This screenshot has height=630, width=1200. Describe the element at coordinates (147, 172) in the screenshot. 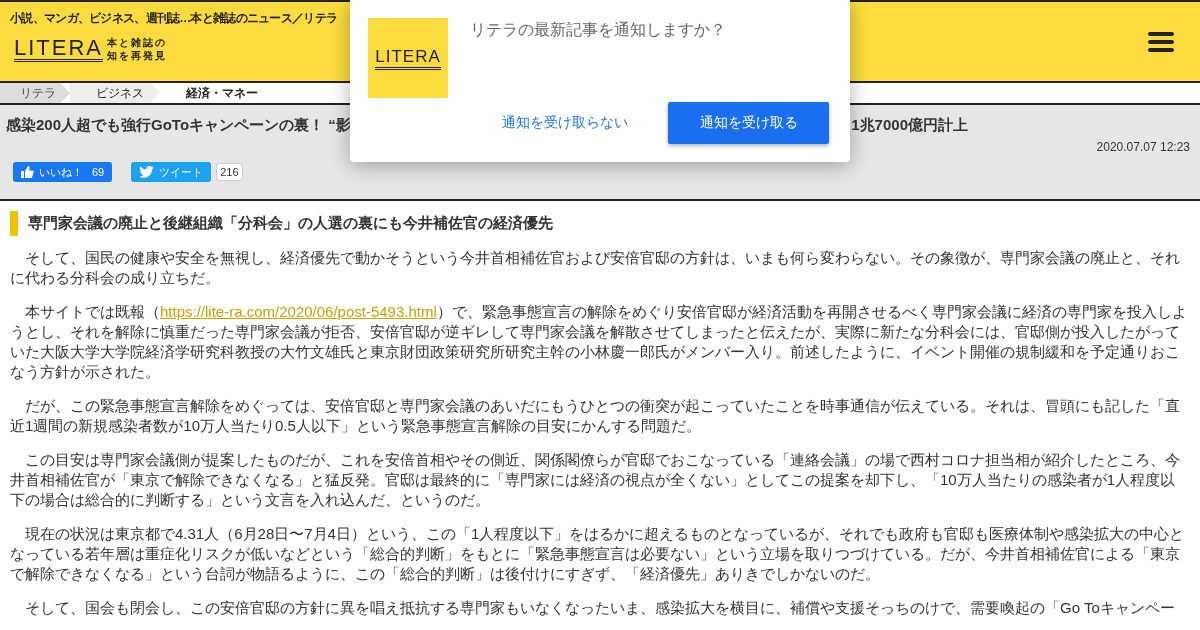

I see `bird-icon` at that location.